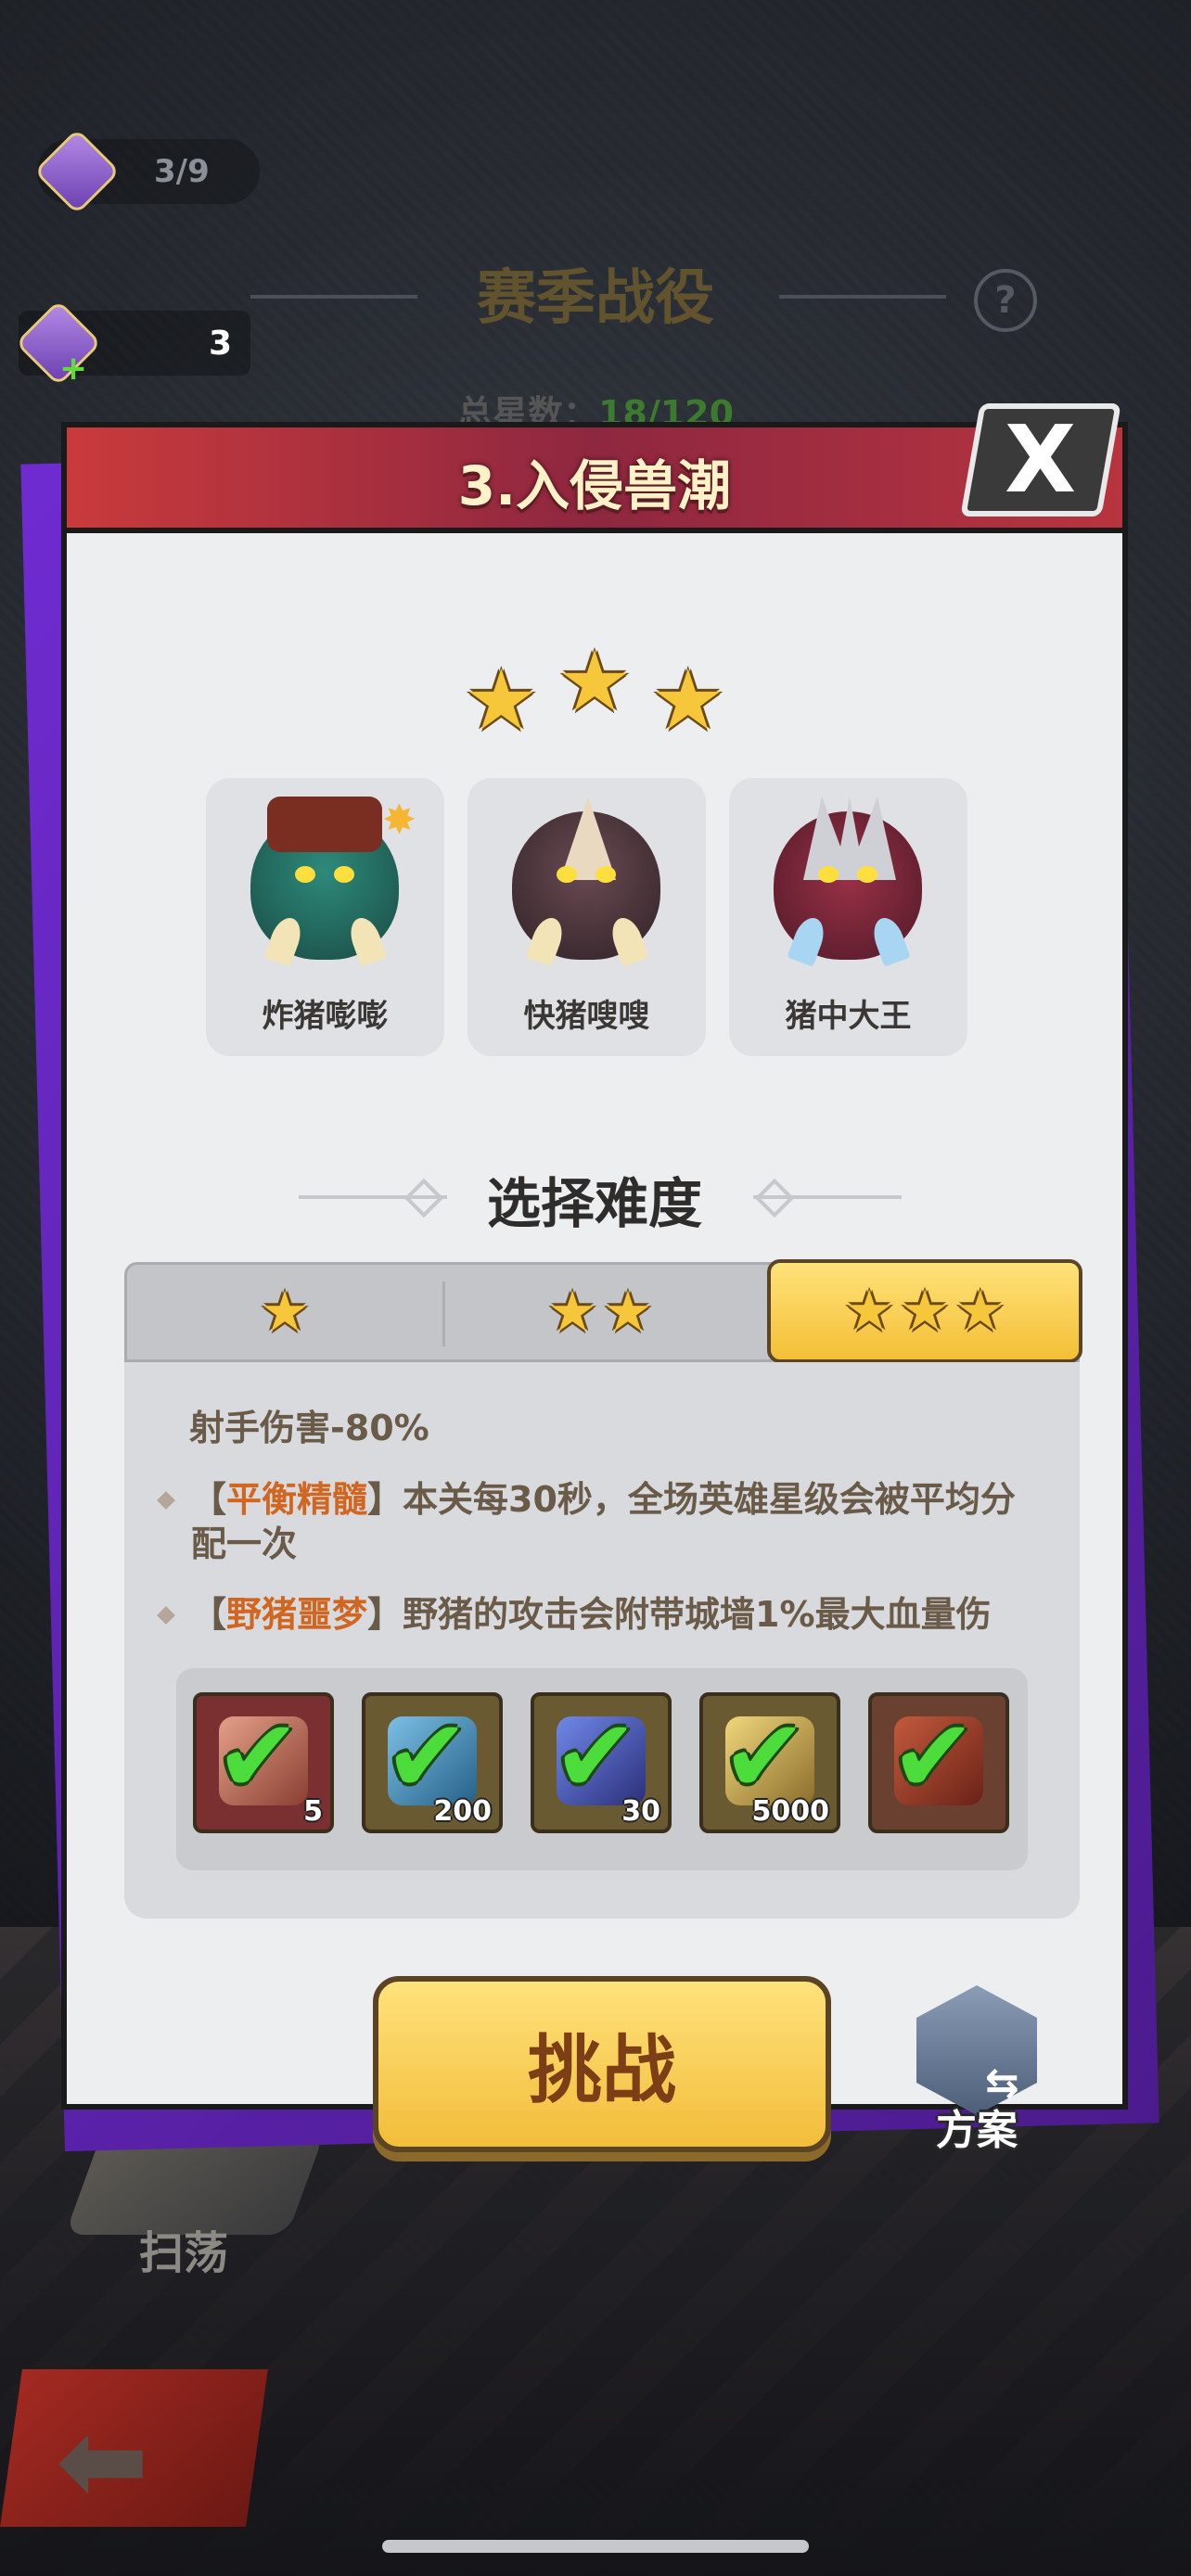  I want to click on difficulty-title: 选择难度, so click(594, 1203).